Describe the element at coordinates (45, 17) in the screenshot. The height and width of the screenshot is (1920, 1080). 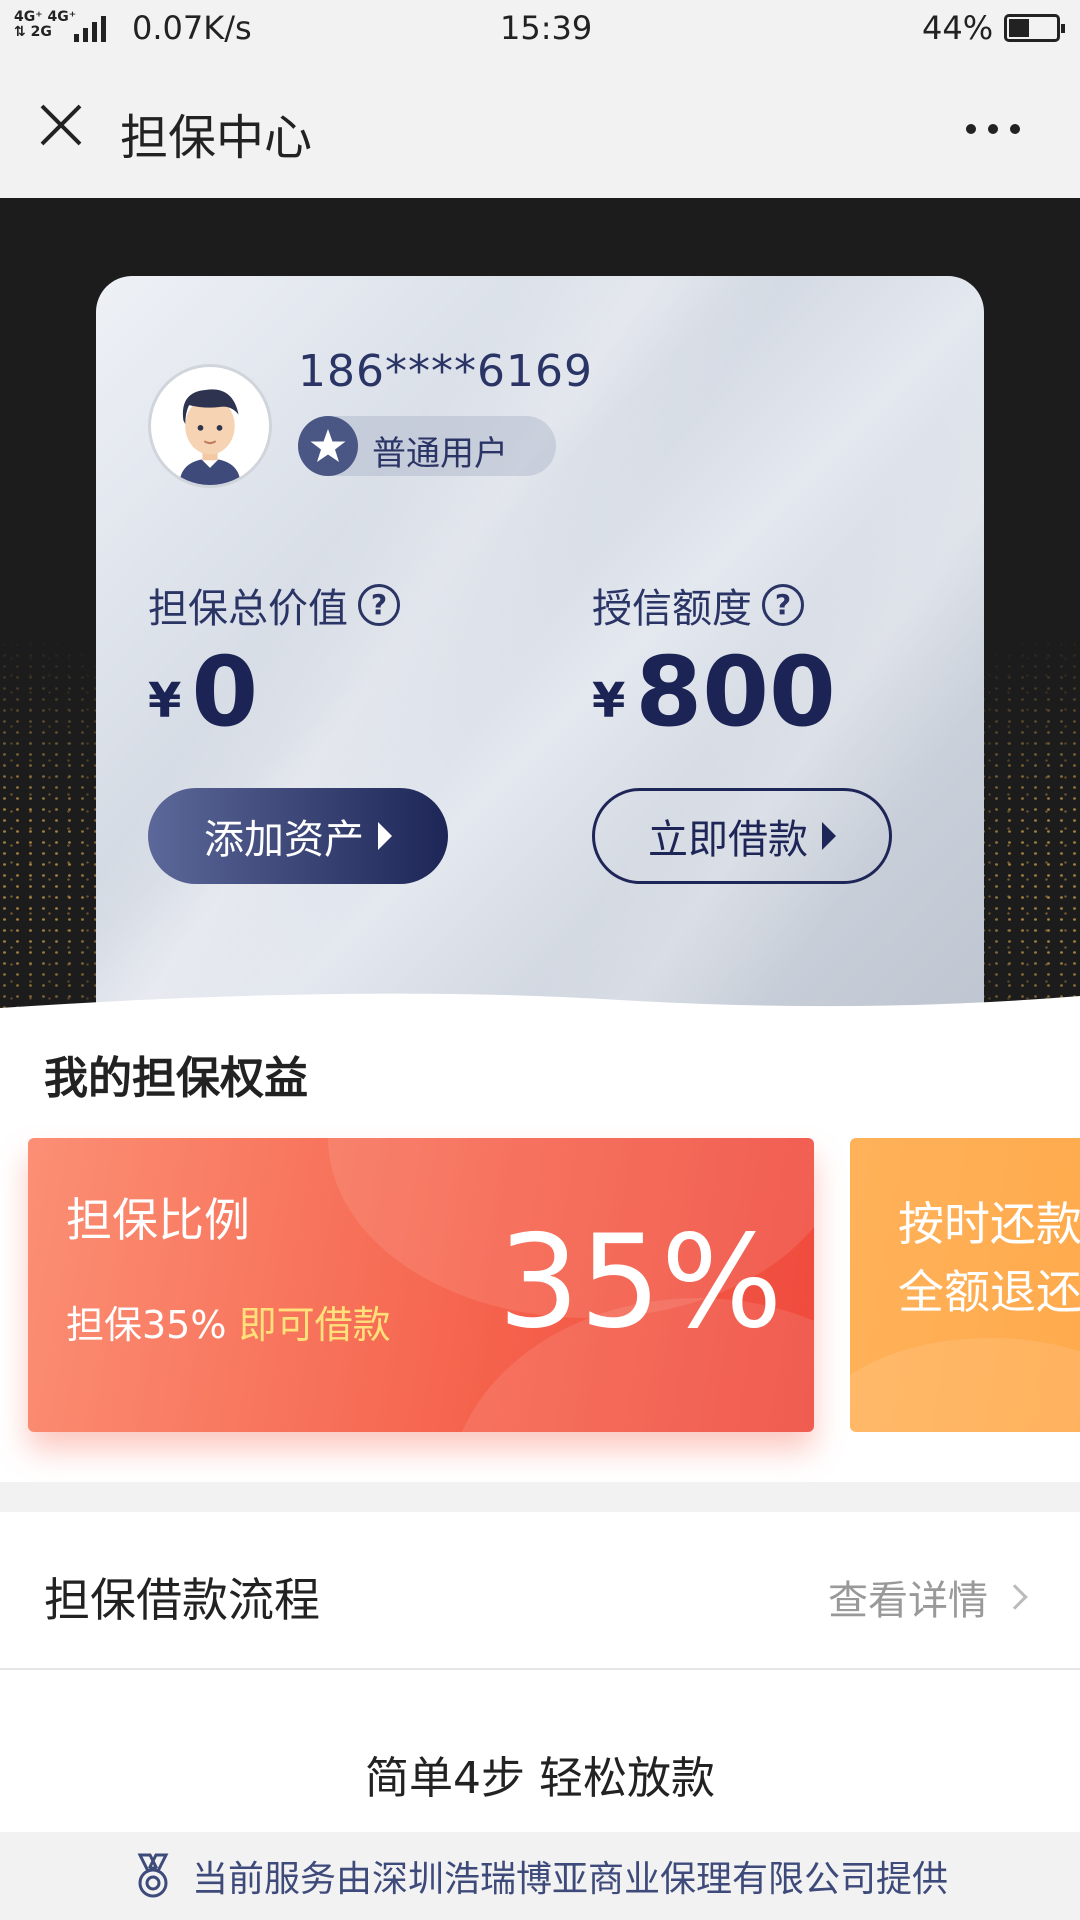
I see `network-type-top: 4G⁺ 4G⁺` at that location.